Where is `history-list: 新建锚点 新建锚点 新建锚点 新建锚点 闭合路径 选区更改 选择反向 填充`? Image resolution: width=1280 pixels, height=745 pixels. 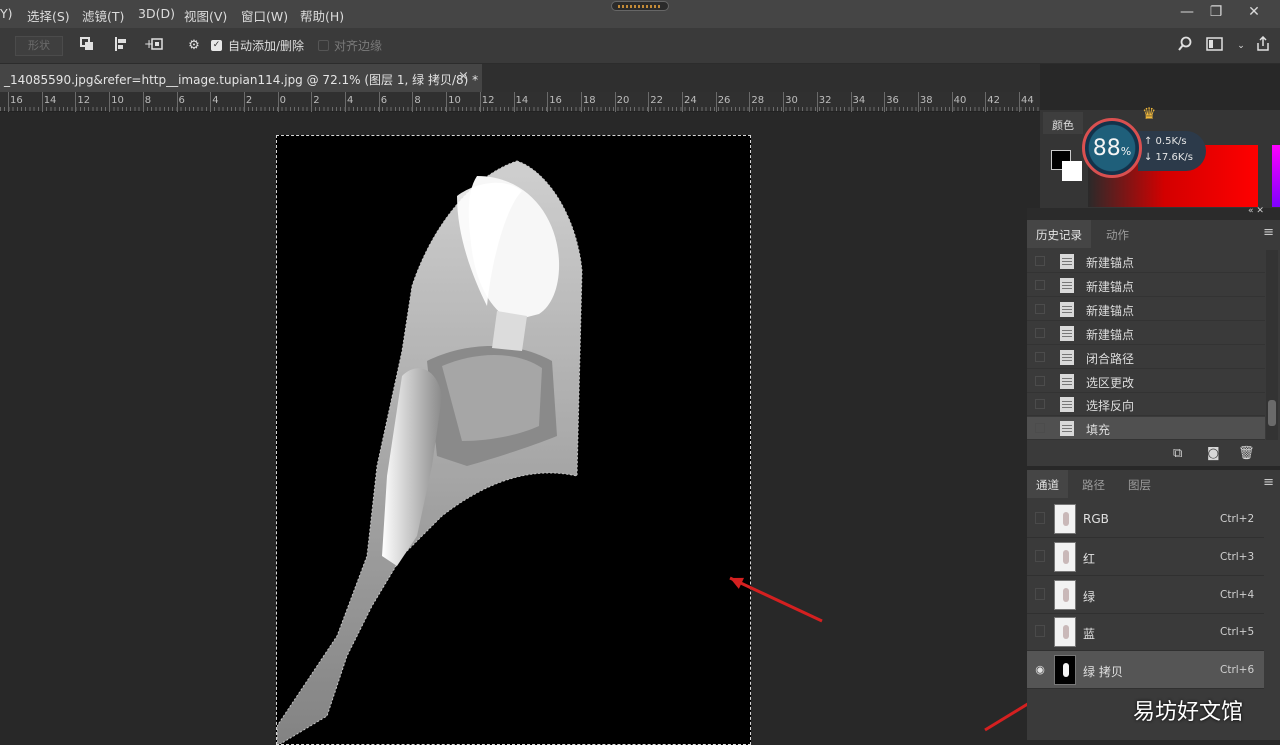 history-list: 新建锚点 新建锚点 新建锚点 新建锚点 闭合路径 选区更改 选择反向 填充 is located at coordinates (1146, 345).